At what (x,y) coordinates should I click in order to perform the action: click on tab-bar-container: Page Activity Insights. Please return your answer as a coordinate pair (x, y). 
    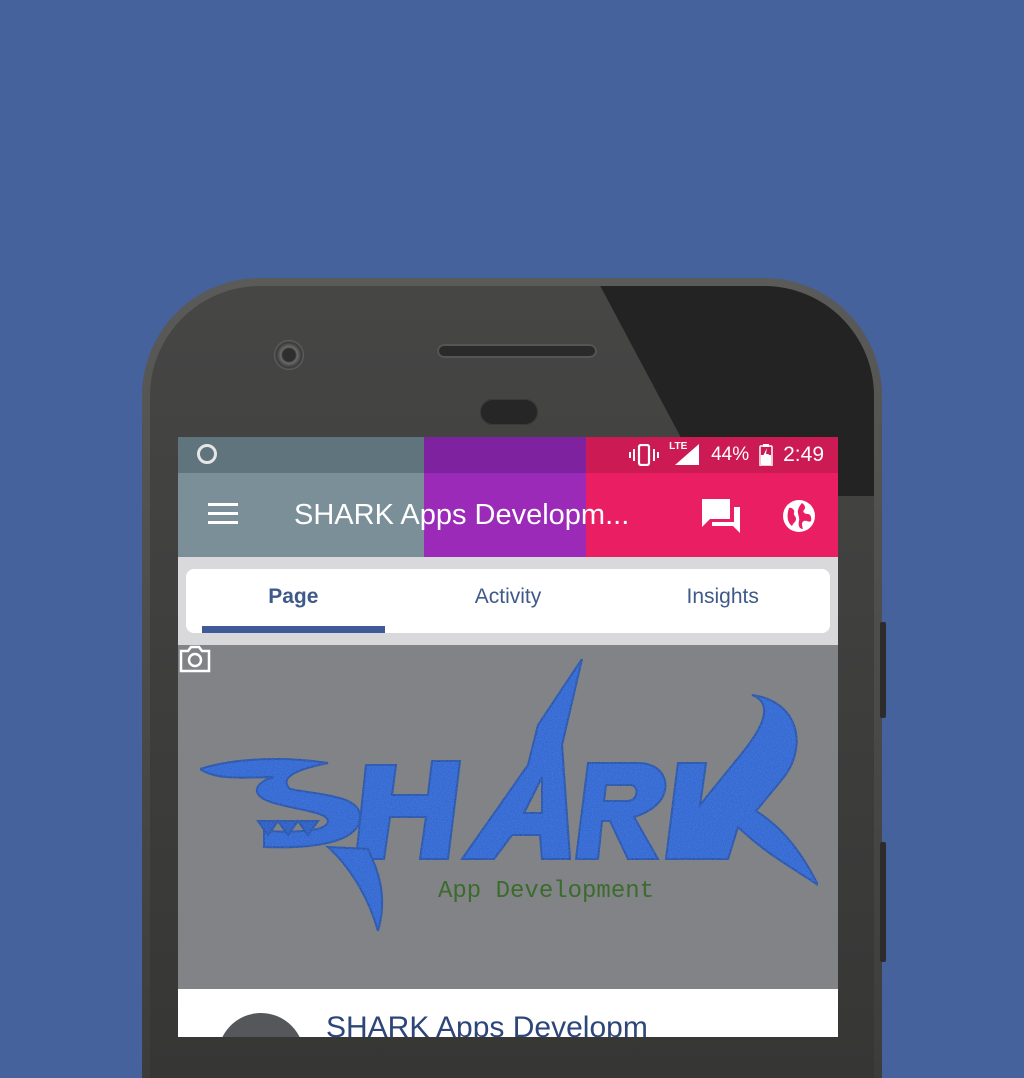
    Looking at the image, I should click on (508, 601).